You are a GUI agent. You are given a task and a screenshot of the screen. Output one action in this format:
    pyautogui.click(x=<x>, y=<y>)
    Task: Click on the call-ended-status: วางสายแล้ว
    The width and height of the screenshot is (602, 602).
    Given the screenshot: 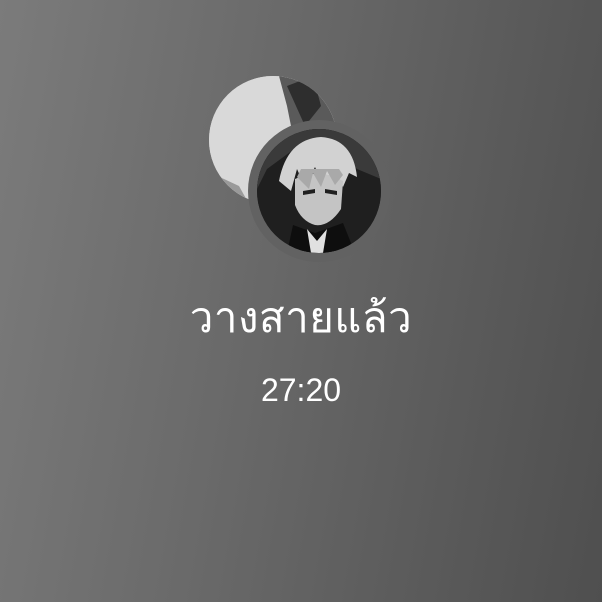 What is the action you would take?
    pyautogui.click(x=301, y=317)
    